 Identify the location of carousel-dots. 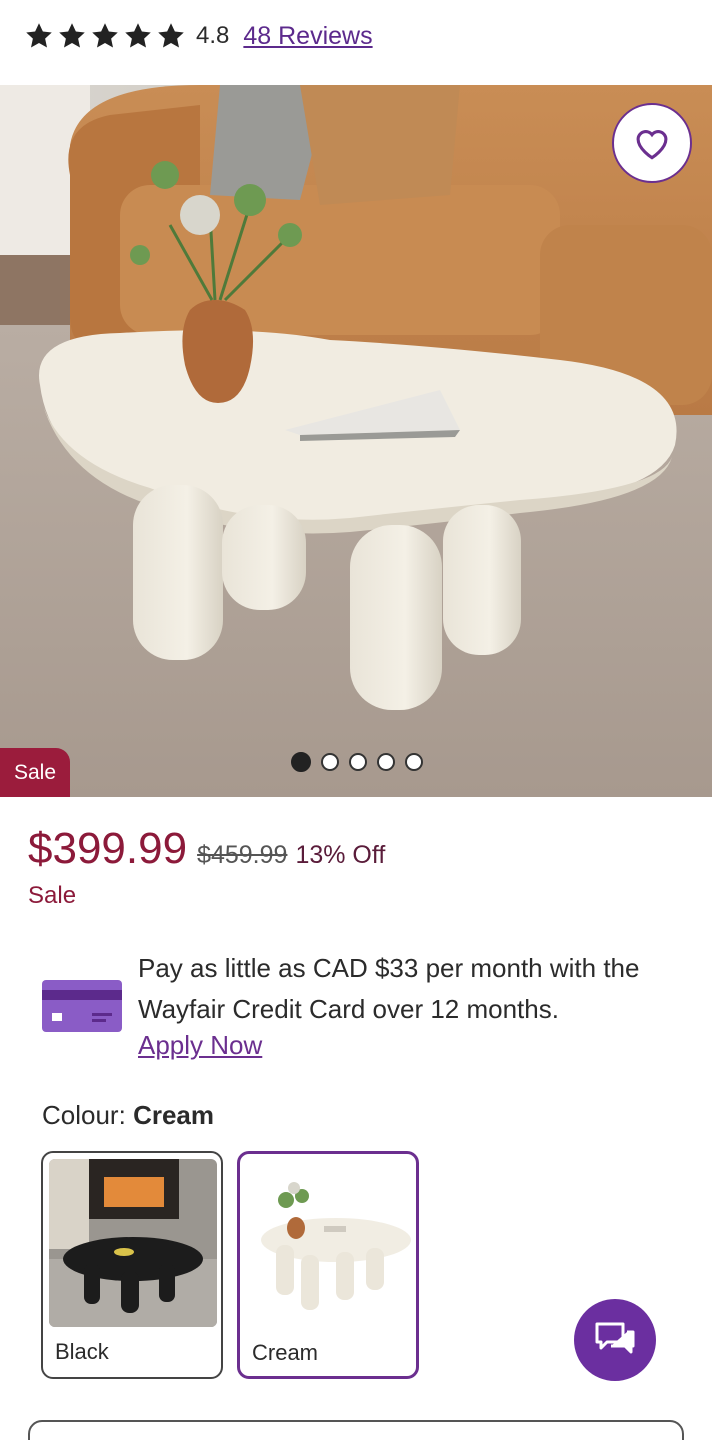
(357, 762).